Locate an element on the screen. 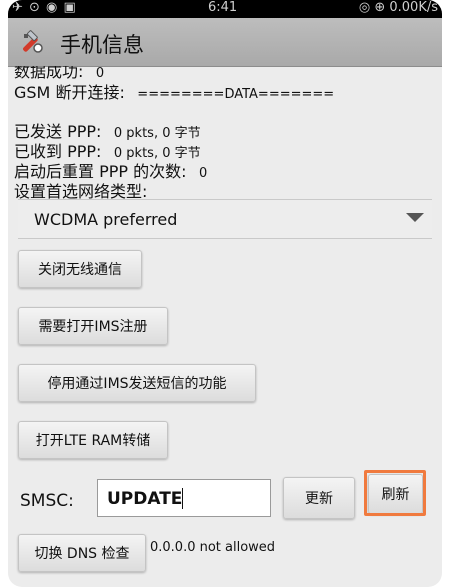  gsm-disconnect-label: GSM 断开连接: is located at coordinates (69, 92).